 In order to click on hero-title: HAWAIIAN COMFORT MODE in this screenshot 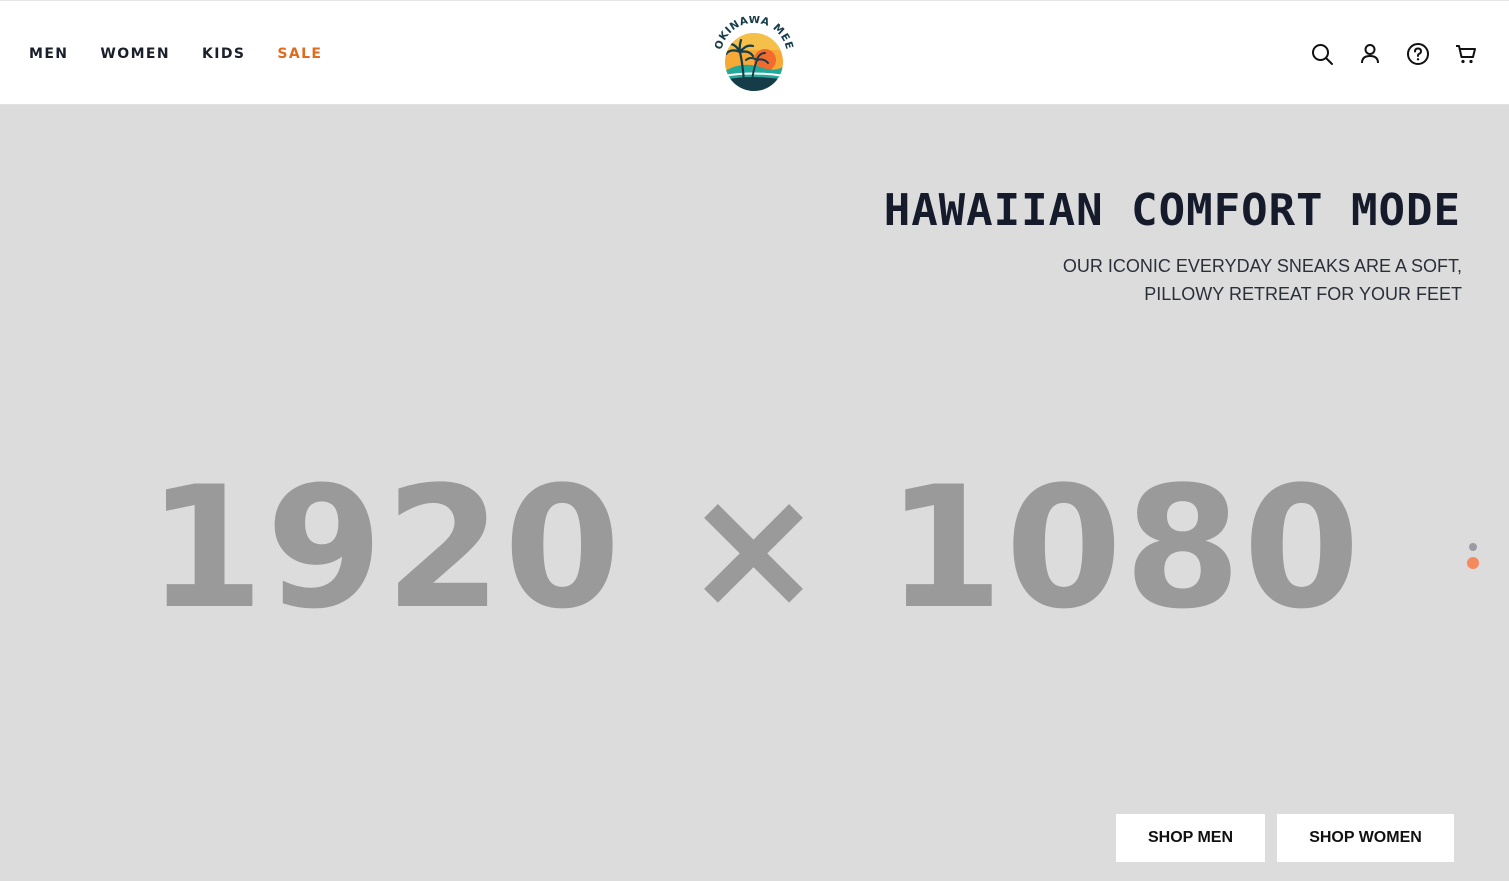, I will do `click(1172, 210)`.